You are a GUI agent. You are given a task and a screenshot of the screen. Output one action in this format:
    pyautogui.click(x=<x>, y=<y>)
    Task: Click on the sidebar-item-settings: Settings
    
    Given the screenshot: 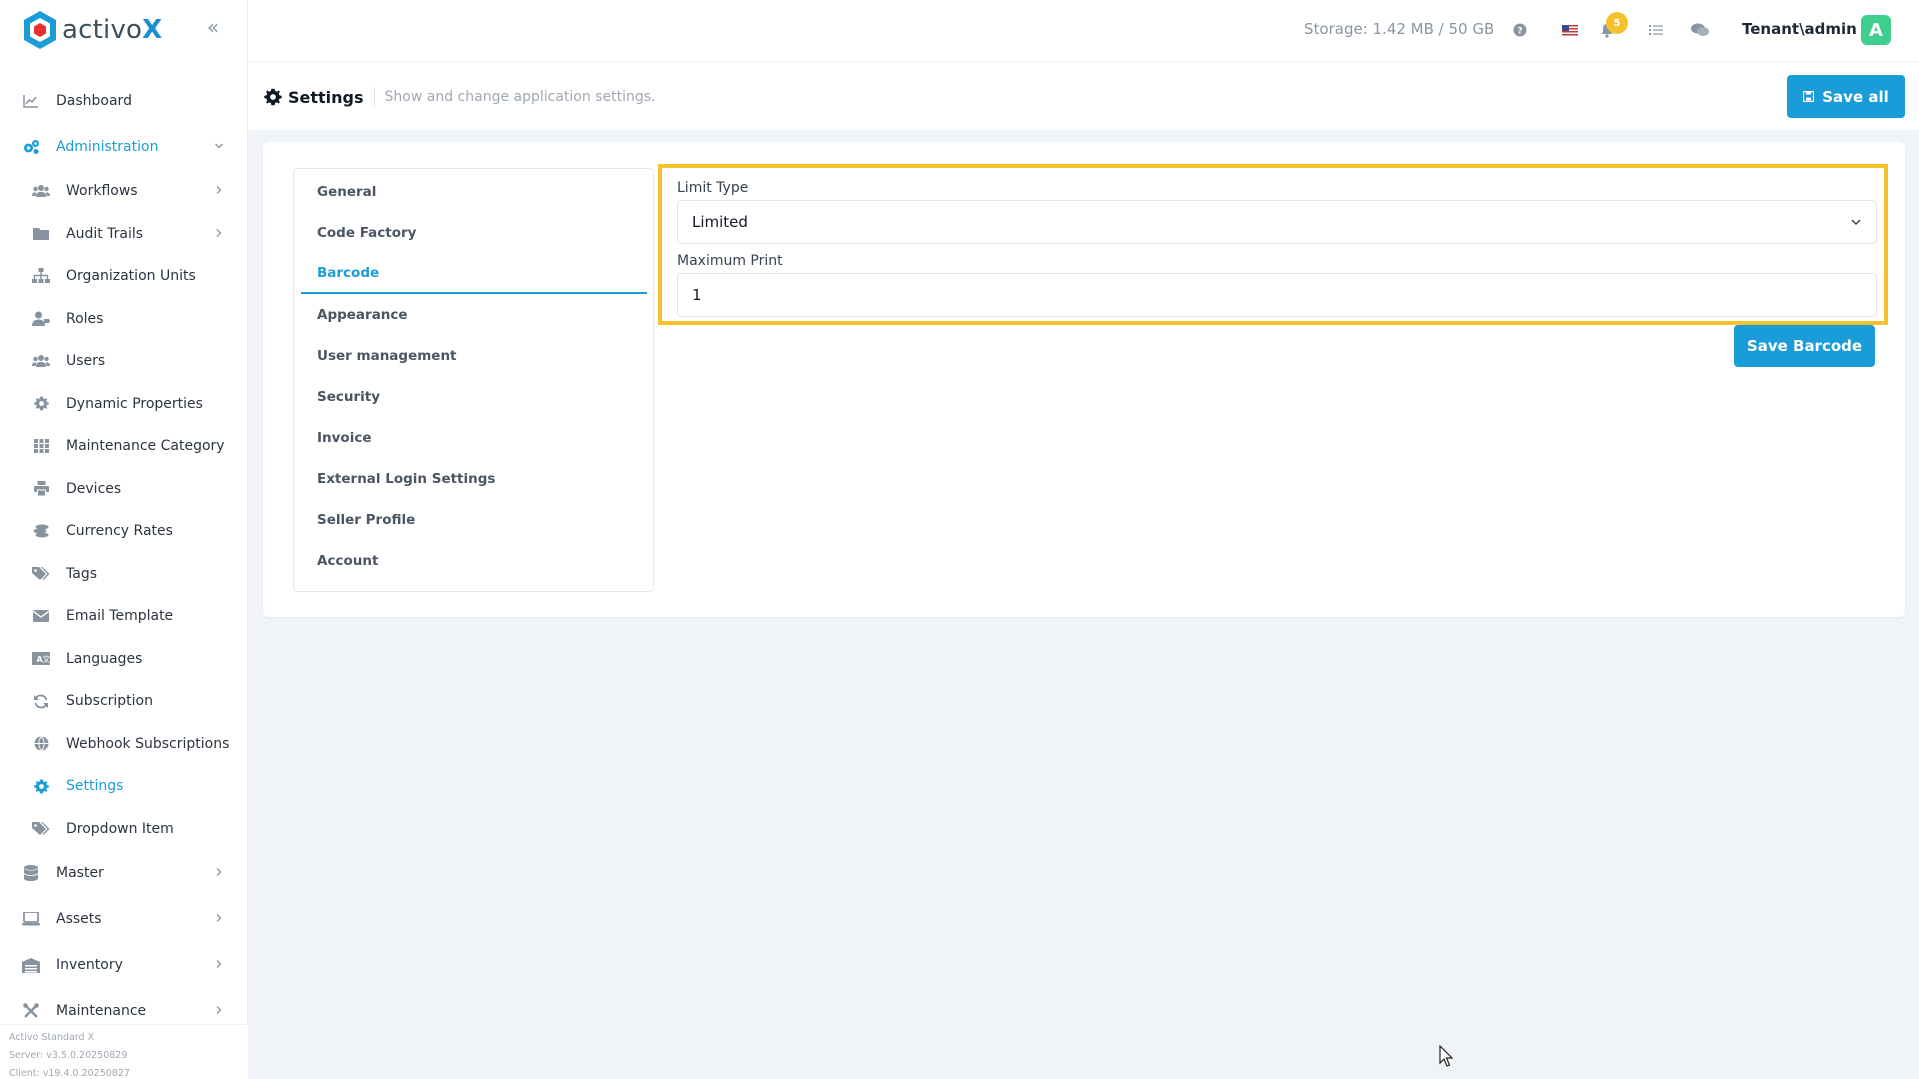 What is the action you would take?
    pyautogui.click(x=124, y=786)
    